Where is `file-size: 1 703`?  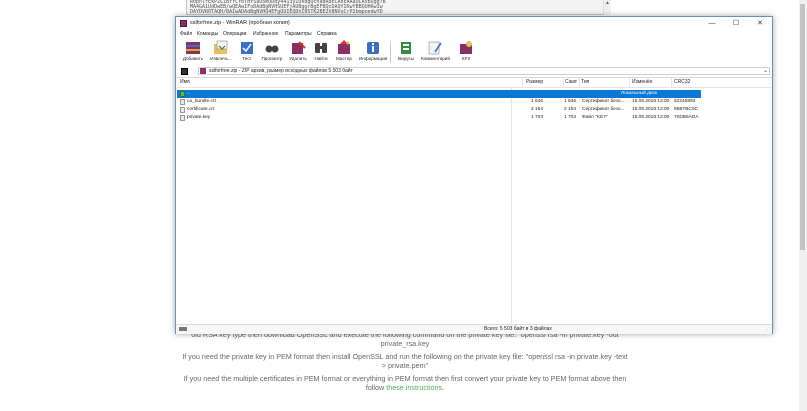
file-size: 1 703 is located at coordinates (537, 117).